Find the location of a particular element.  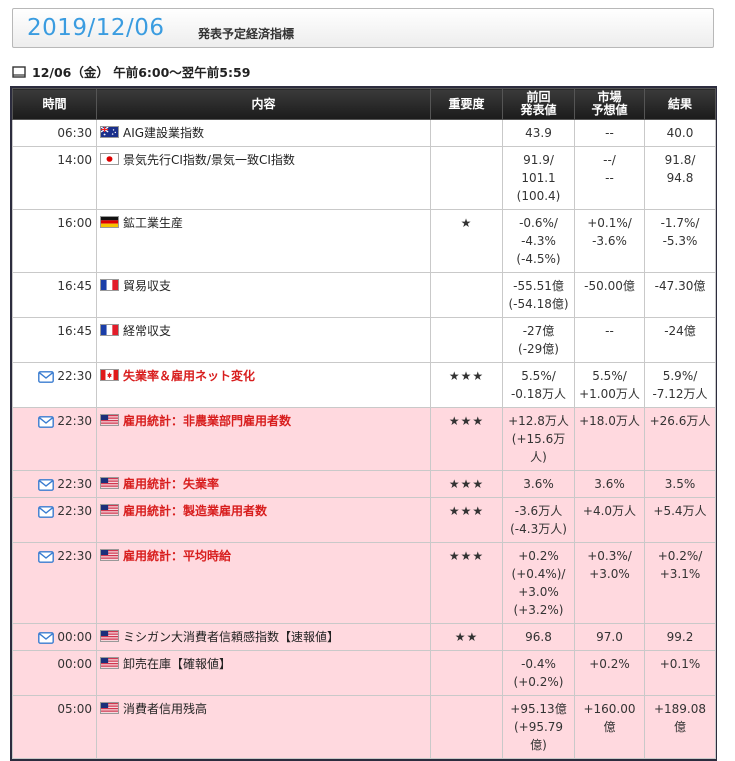

value-line: 94.8 is located at coordinates (680, 178).